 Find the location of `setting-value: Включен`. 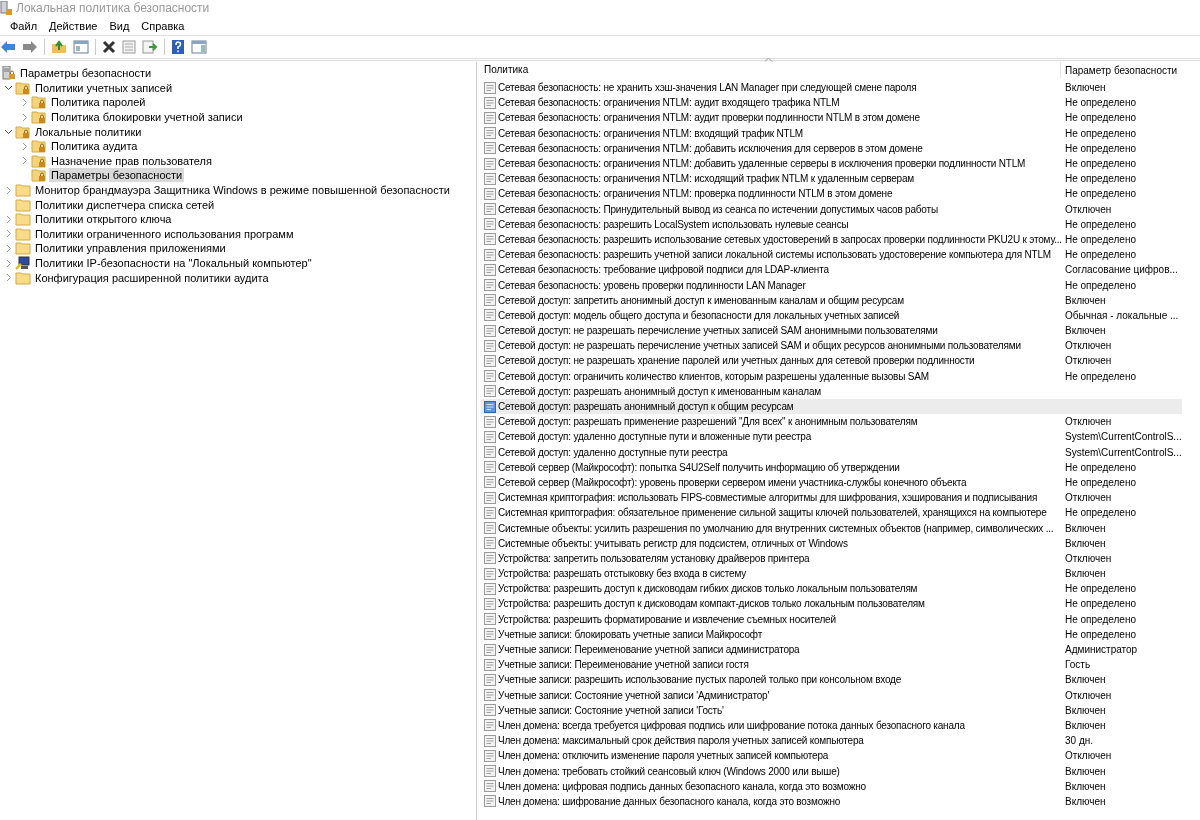

setting-value: Включен is located at coordinates (1085, 771).